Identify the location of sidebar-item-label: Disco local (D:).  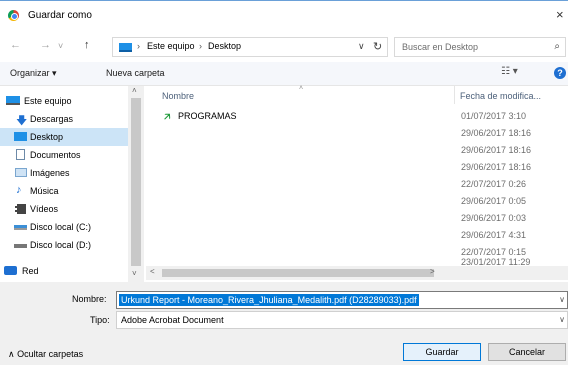
(61, 245).